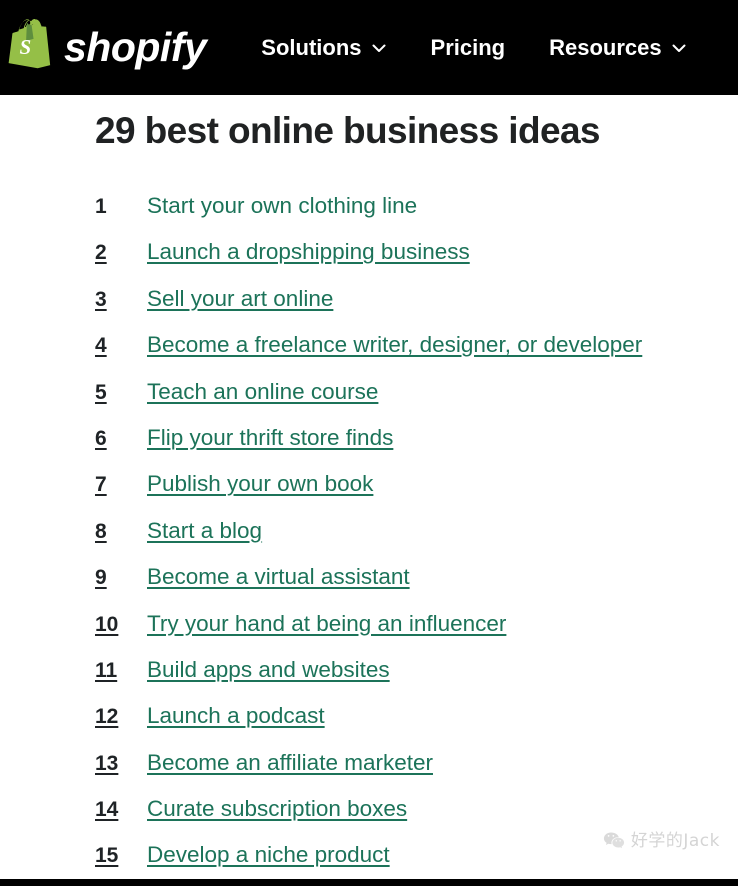 This screenshot has height=886, width=738. Describe the element at coordinates (26, 47) in the screenshot. I see `svg-text: S` at that location.